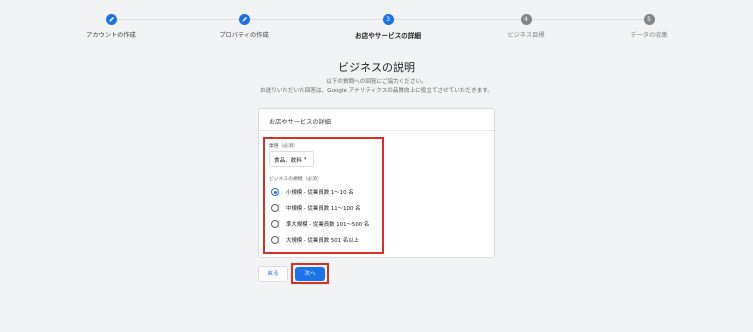  What do you see at coordinates (388, 36) in the screenshot?
I see `step-label: お店やサービスの詳細` at bounding box center [388, 36].